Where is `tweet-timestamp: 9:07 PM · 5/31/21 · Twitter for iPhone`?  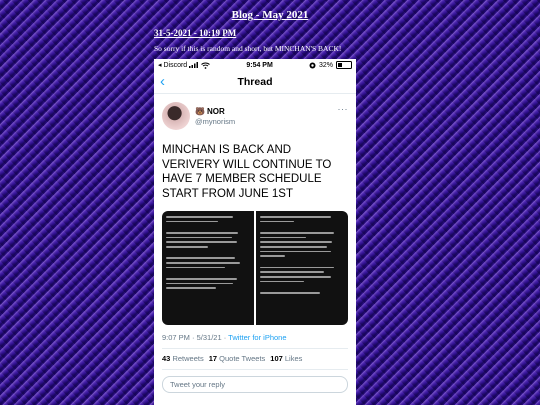
tweet-timestamp: 9:07 PM · 5/31/21 · Twitter for iPhone is located at coordinates (255, 337).